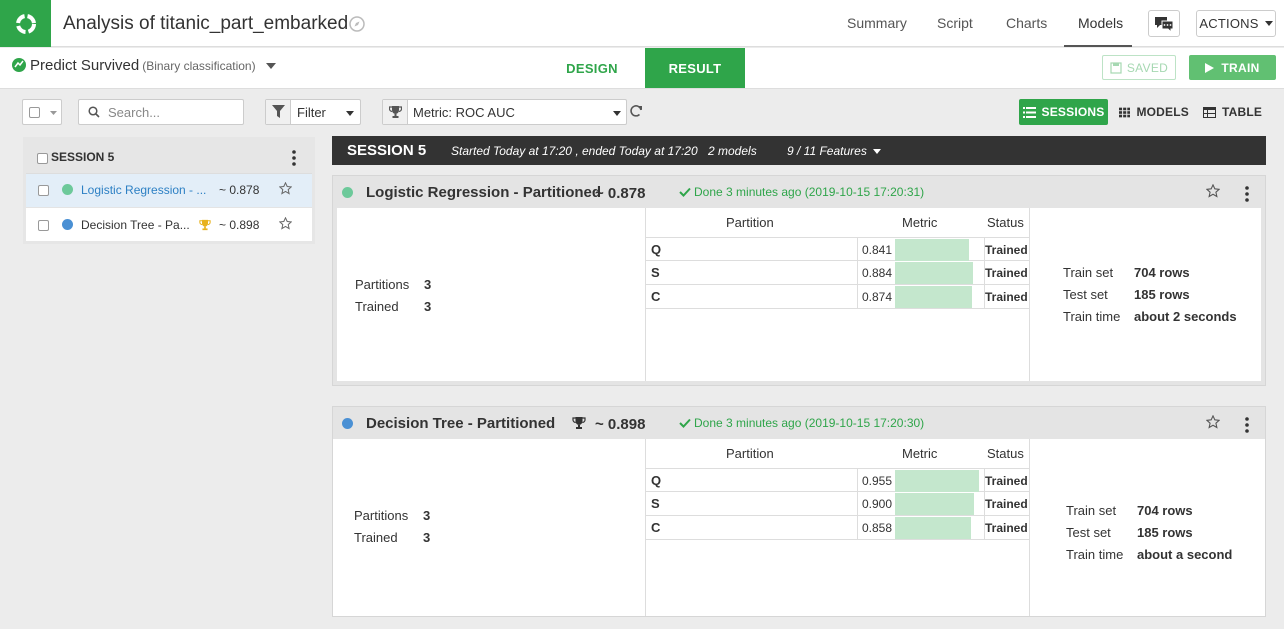 The width and height of the screenshot is (1284, 629). I want to click on logo-icon, so click(25, 23).